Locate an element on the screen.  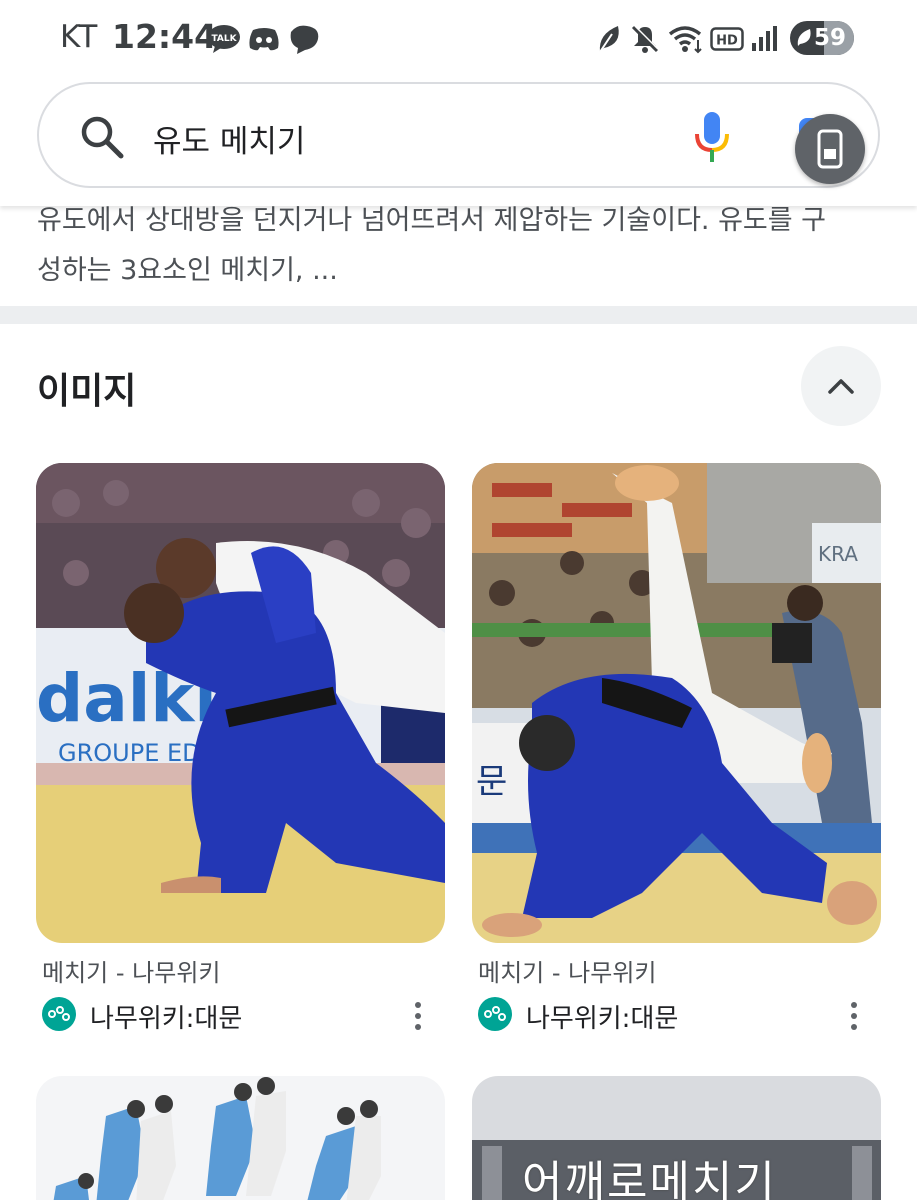
mute-icon is located at coordinates (645, 39).